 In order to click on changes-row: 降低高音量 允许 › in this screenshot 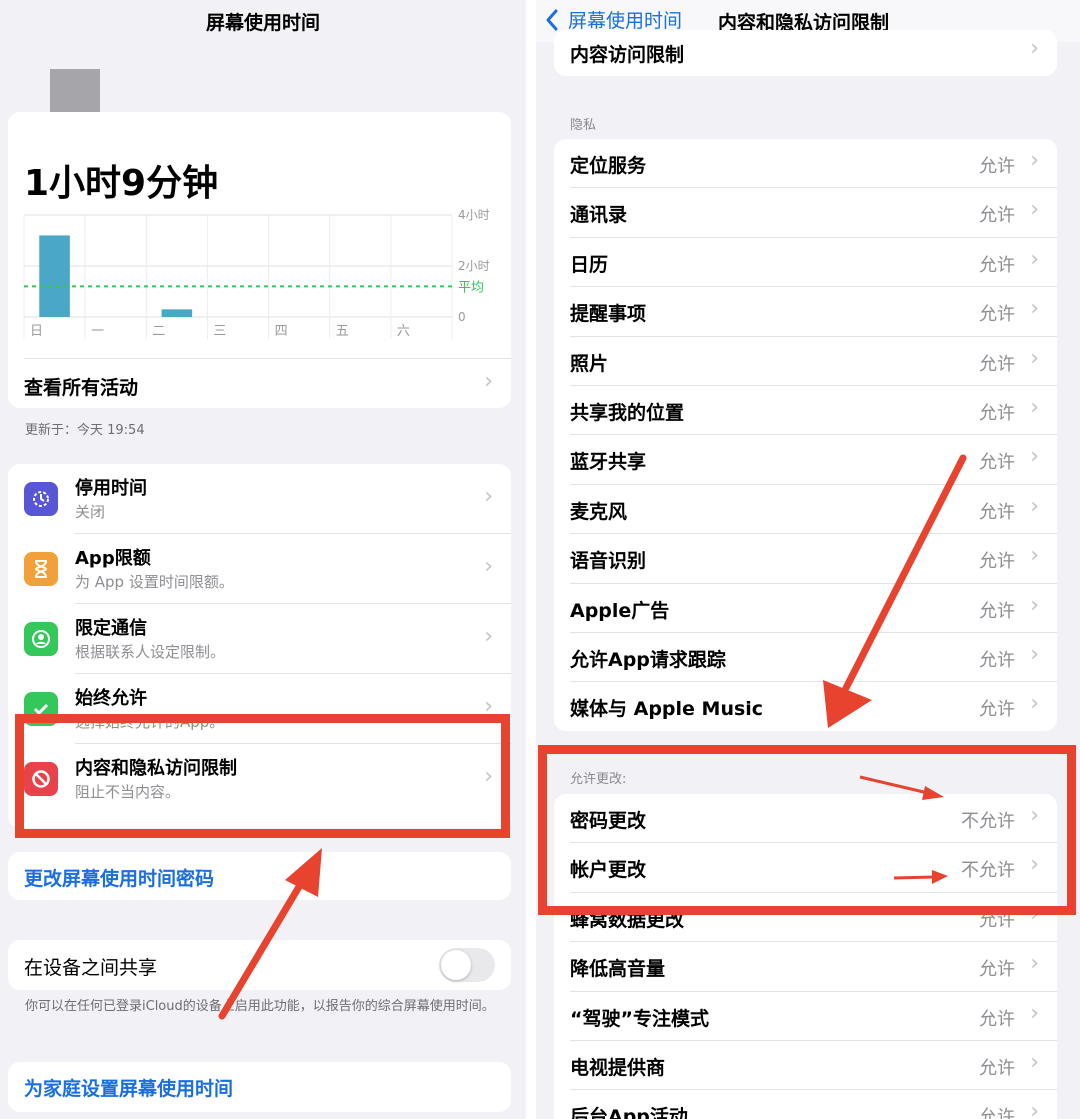, I will do `click(805, 966)`.